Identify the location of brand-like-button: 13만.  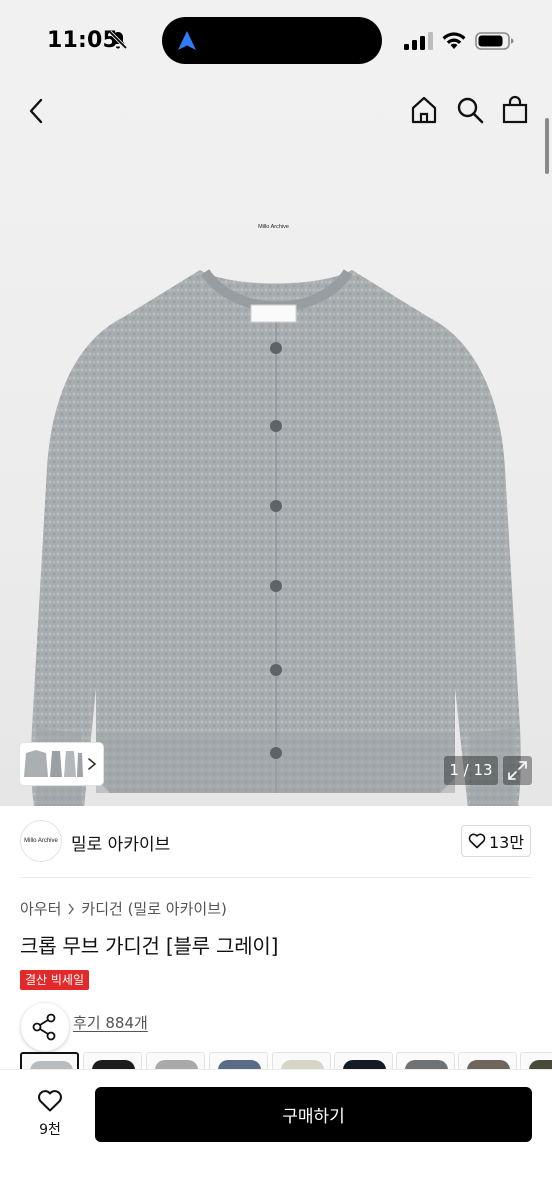
(496, 841).